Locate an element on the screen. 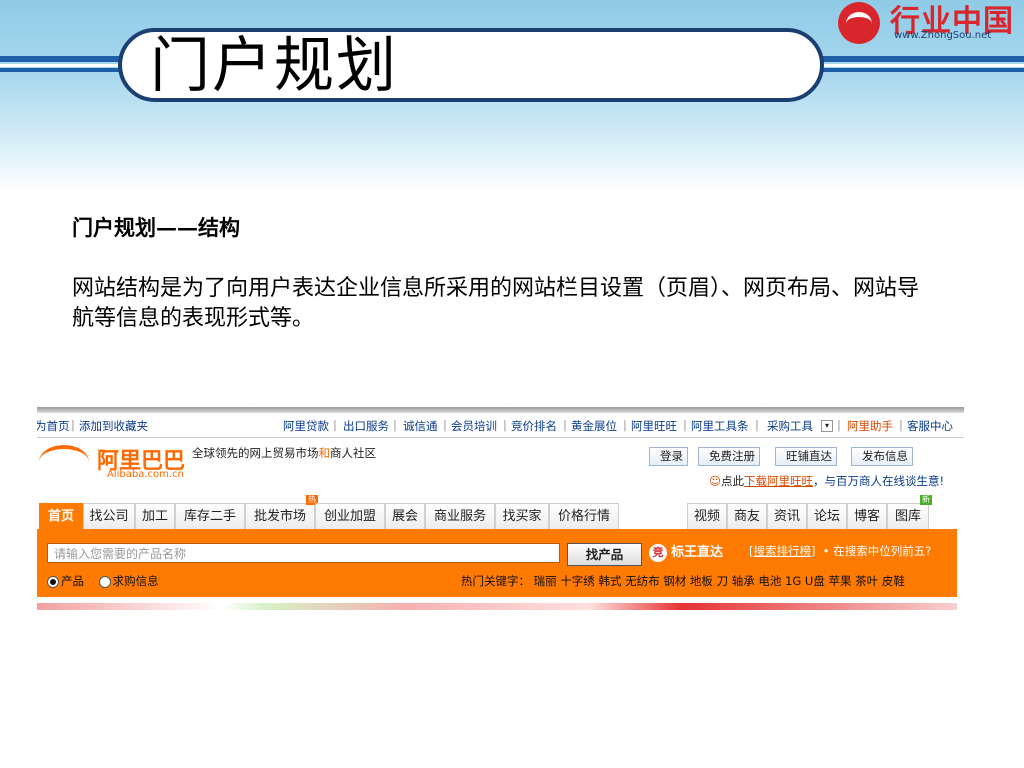 This screenshot has height=768, width=1024. slogan-and: 和 is located at coordinates (324, 453).